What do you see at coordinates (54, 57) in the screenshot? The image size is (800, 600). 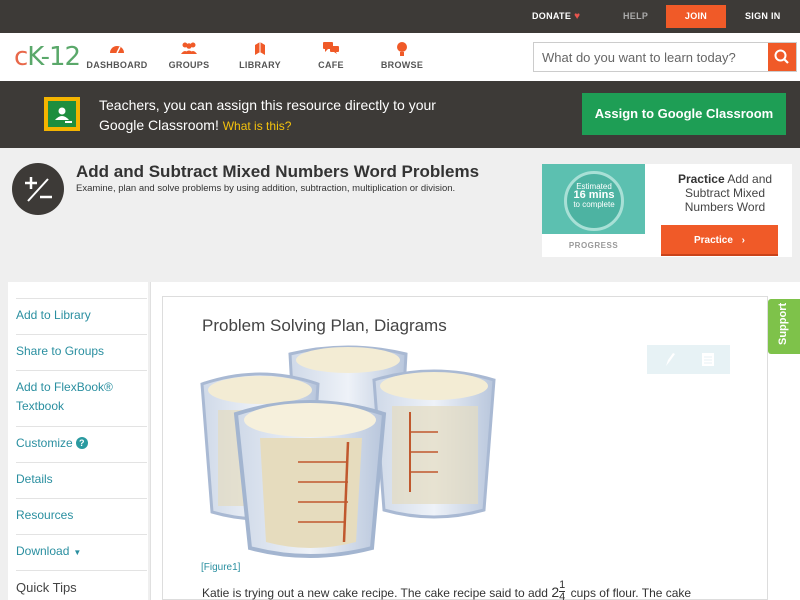 I see `logo-k12: K-12` at bounding box center [54, 57].